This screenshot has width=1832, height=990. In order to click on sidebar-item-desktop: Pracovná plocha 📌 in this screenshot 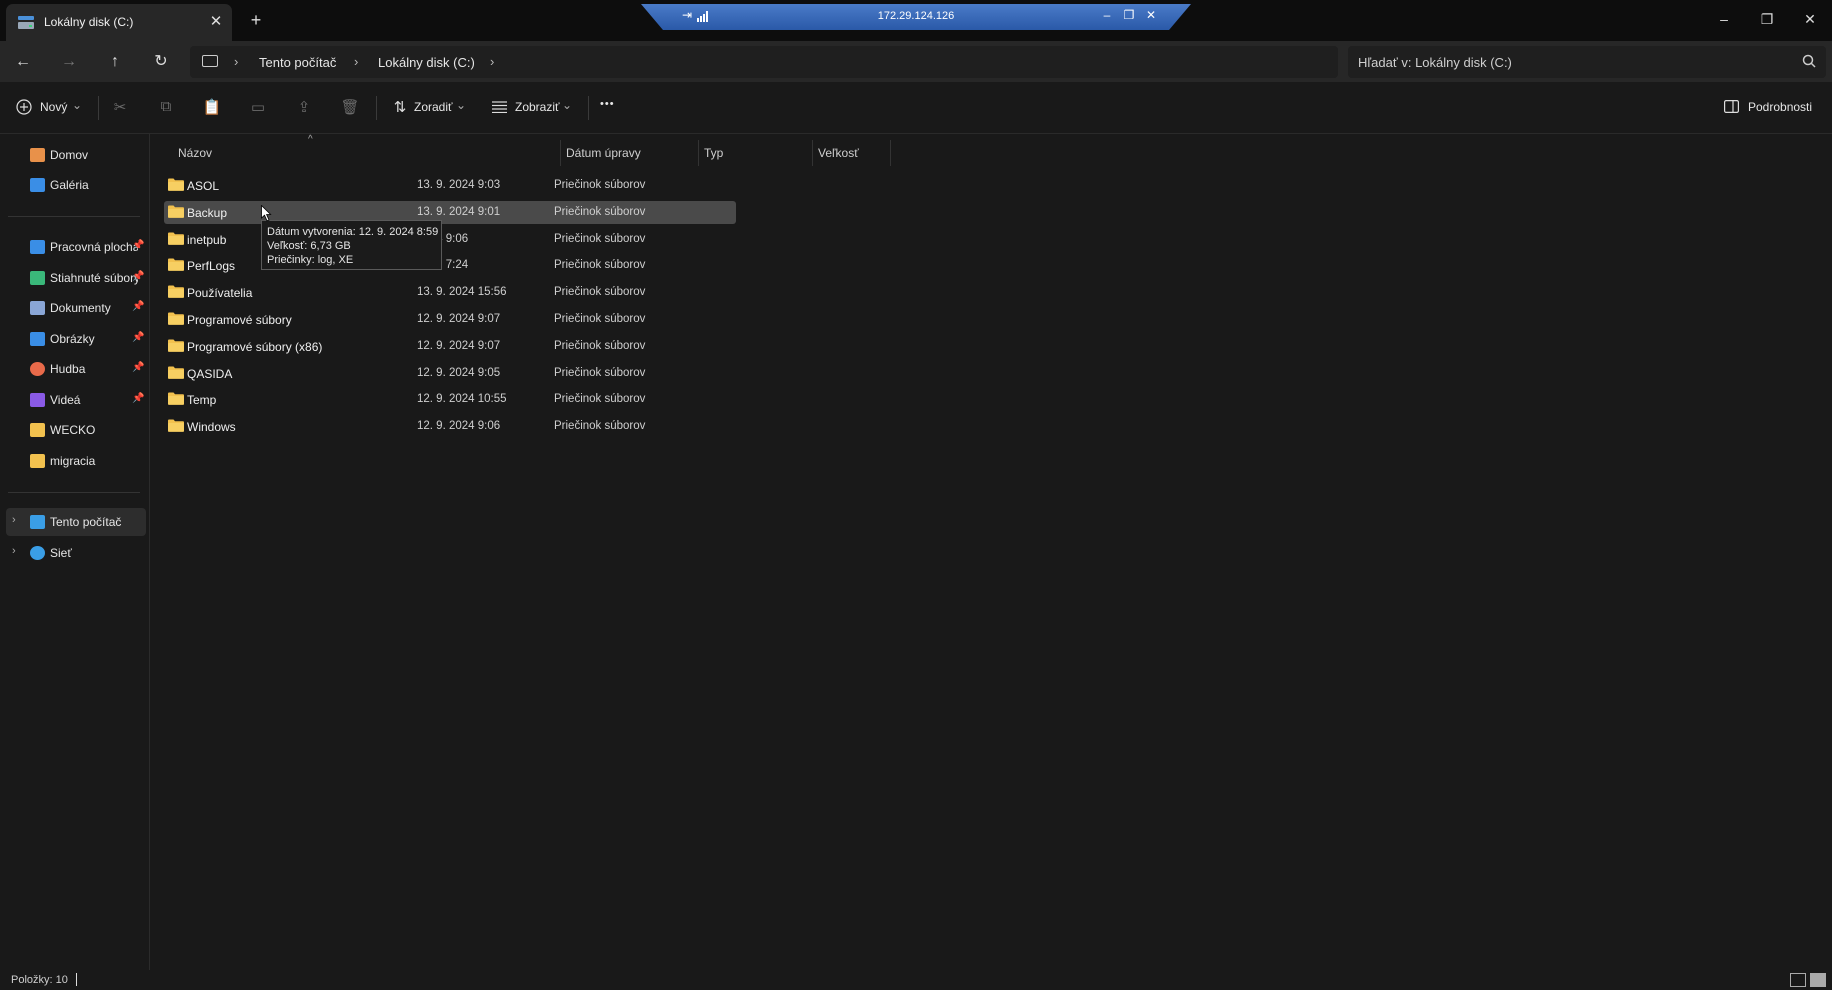, I will do `click(76, 247)`.